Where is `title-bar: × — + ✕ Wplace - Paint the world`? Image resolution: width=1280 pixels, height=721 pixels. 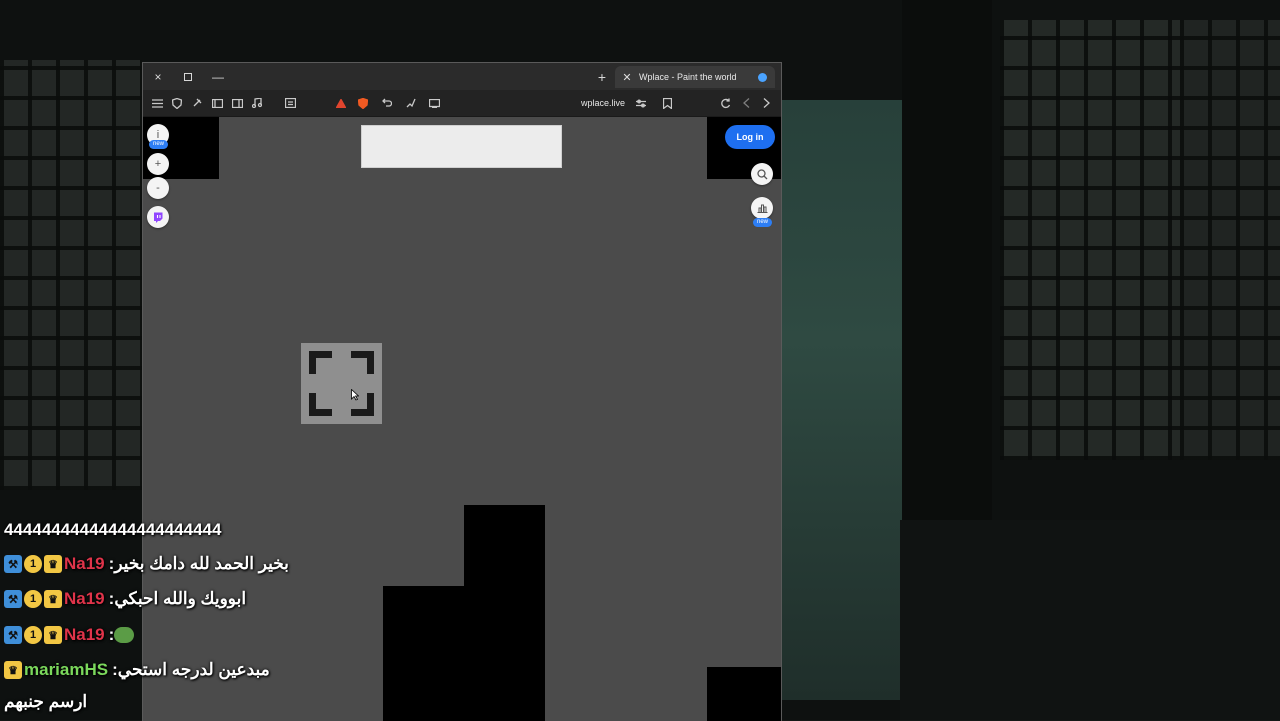 title-bar: × — + ✕ Wplace - Paint the world is located at coordinates (462, 76).